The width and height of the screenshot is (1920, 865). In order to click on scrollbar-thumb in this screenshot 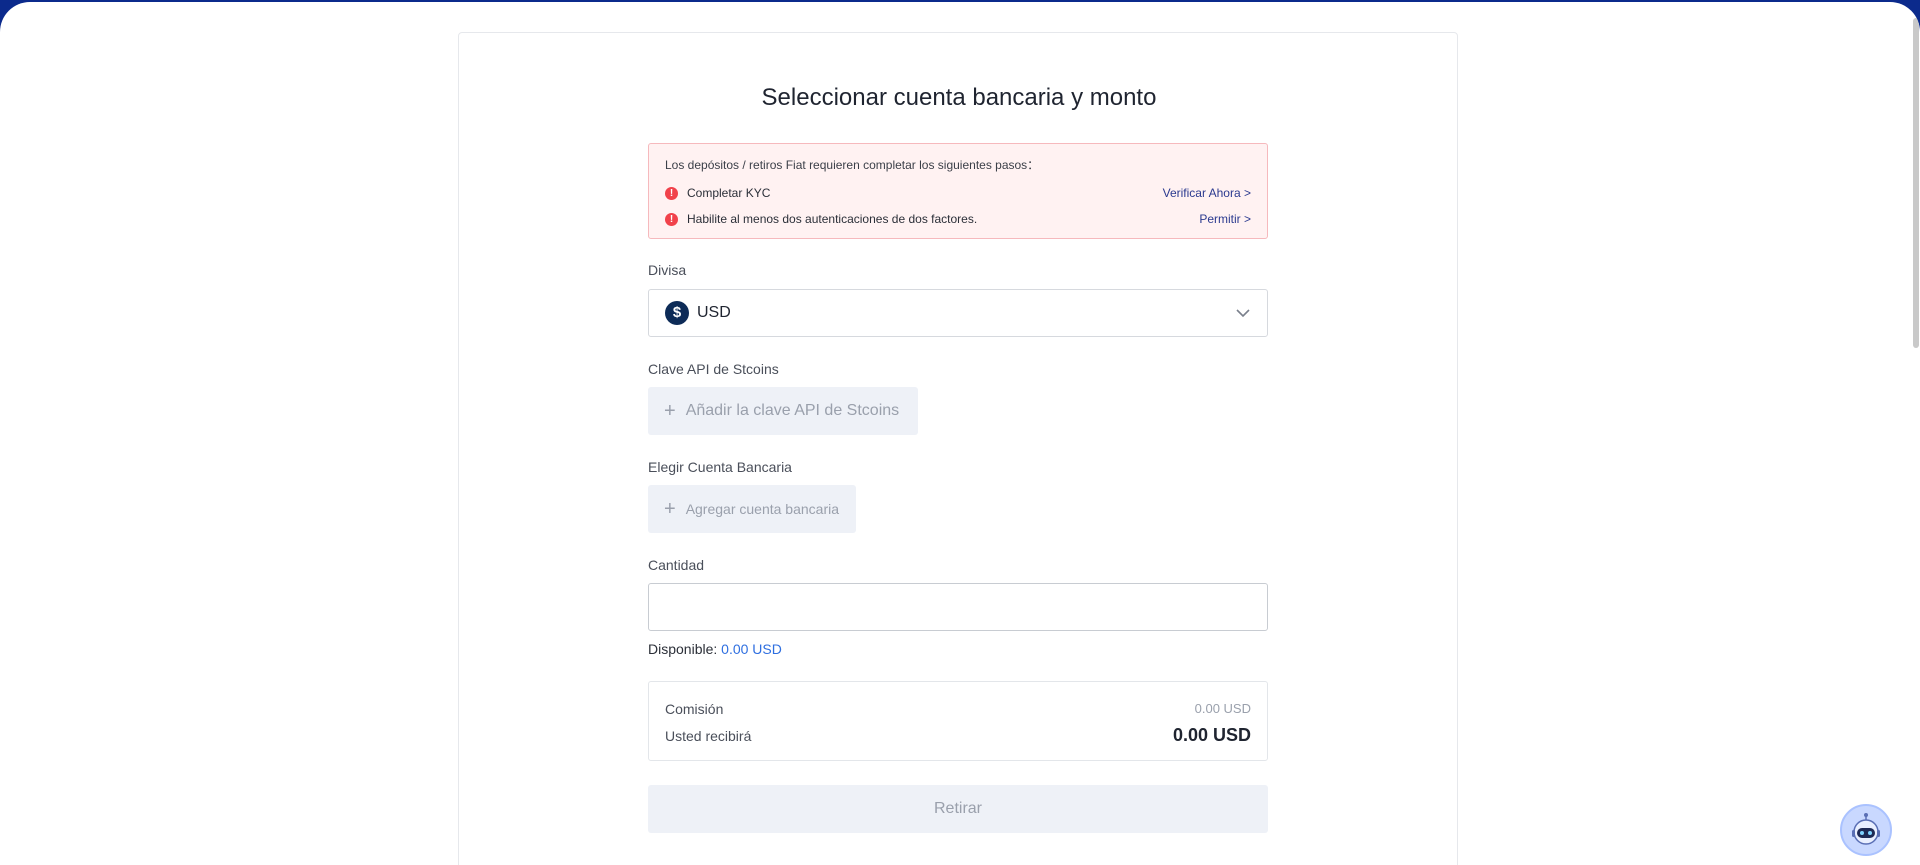, I will do `click(1916, 183)`.